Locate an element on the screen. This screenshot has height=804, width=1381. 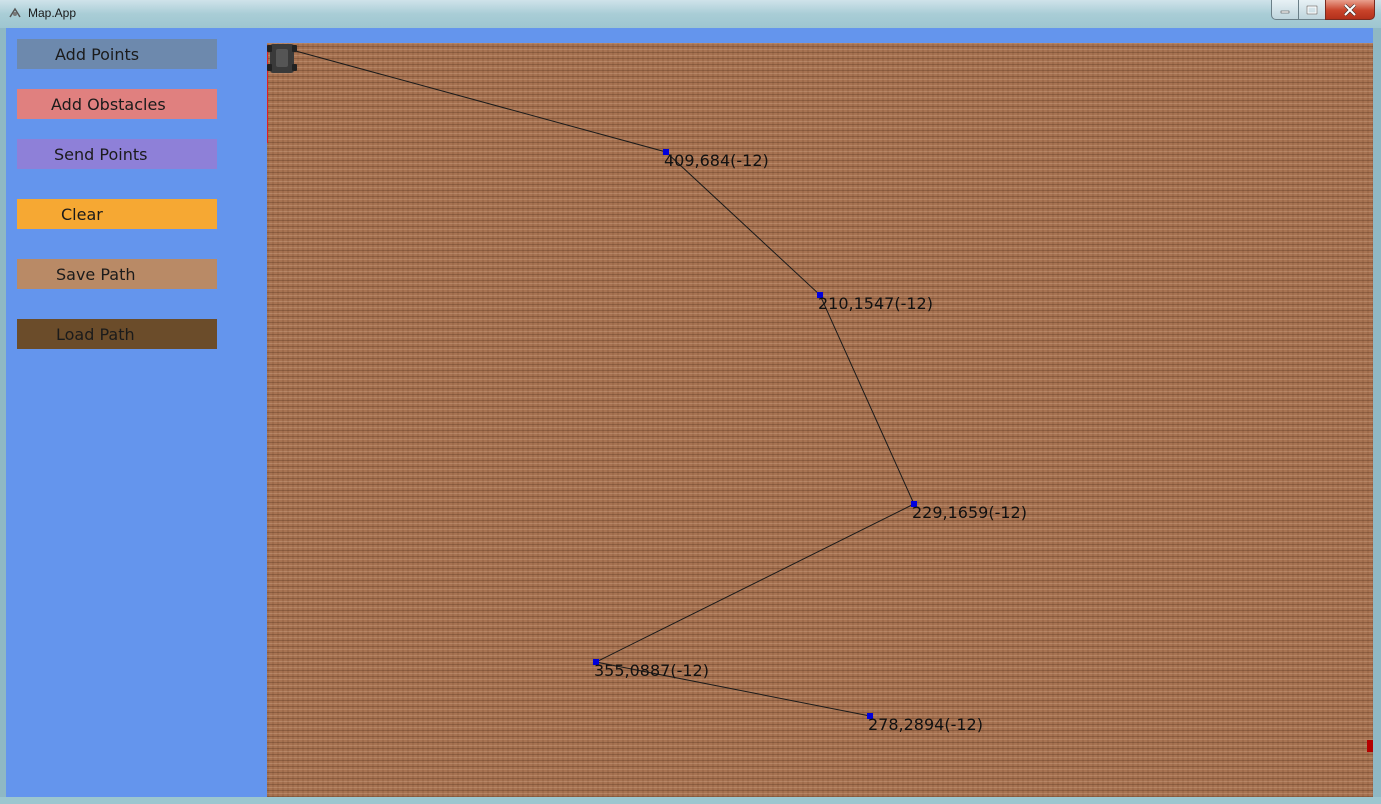
waypoint-label: 278,2894(-12) is located at coordinates (925, 724).